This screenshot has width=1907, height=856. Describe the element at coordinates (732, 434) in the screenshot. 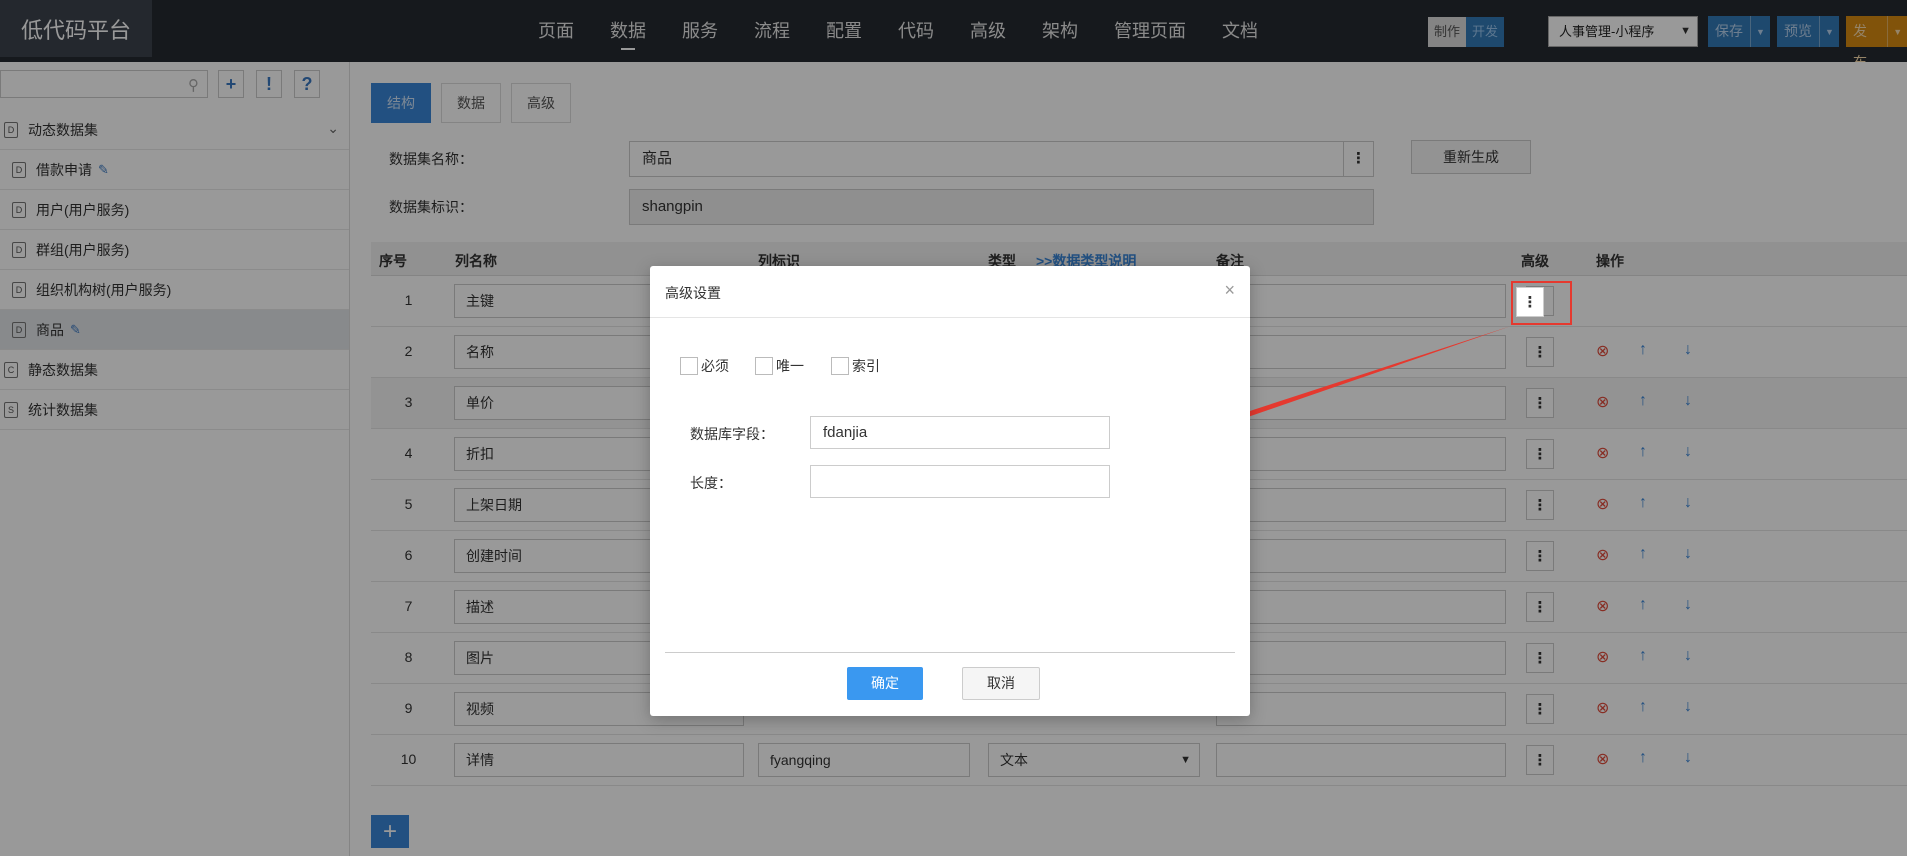

I see `db-field-label: 数据库字段：` at that location.